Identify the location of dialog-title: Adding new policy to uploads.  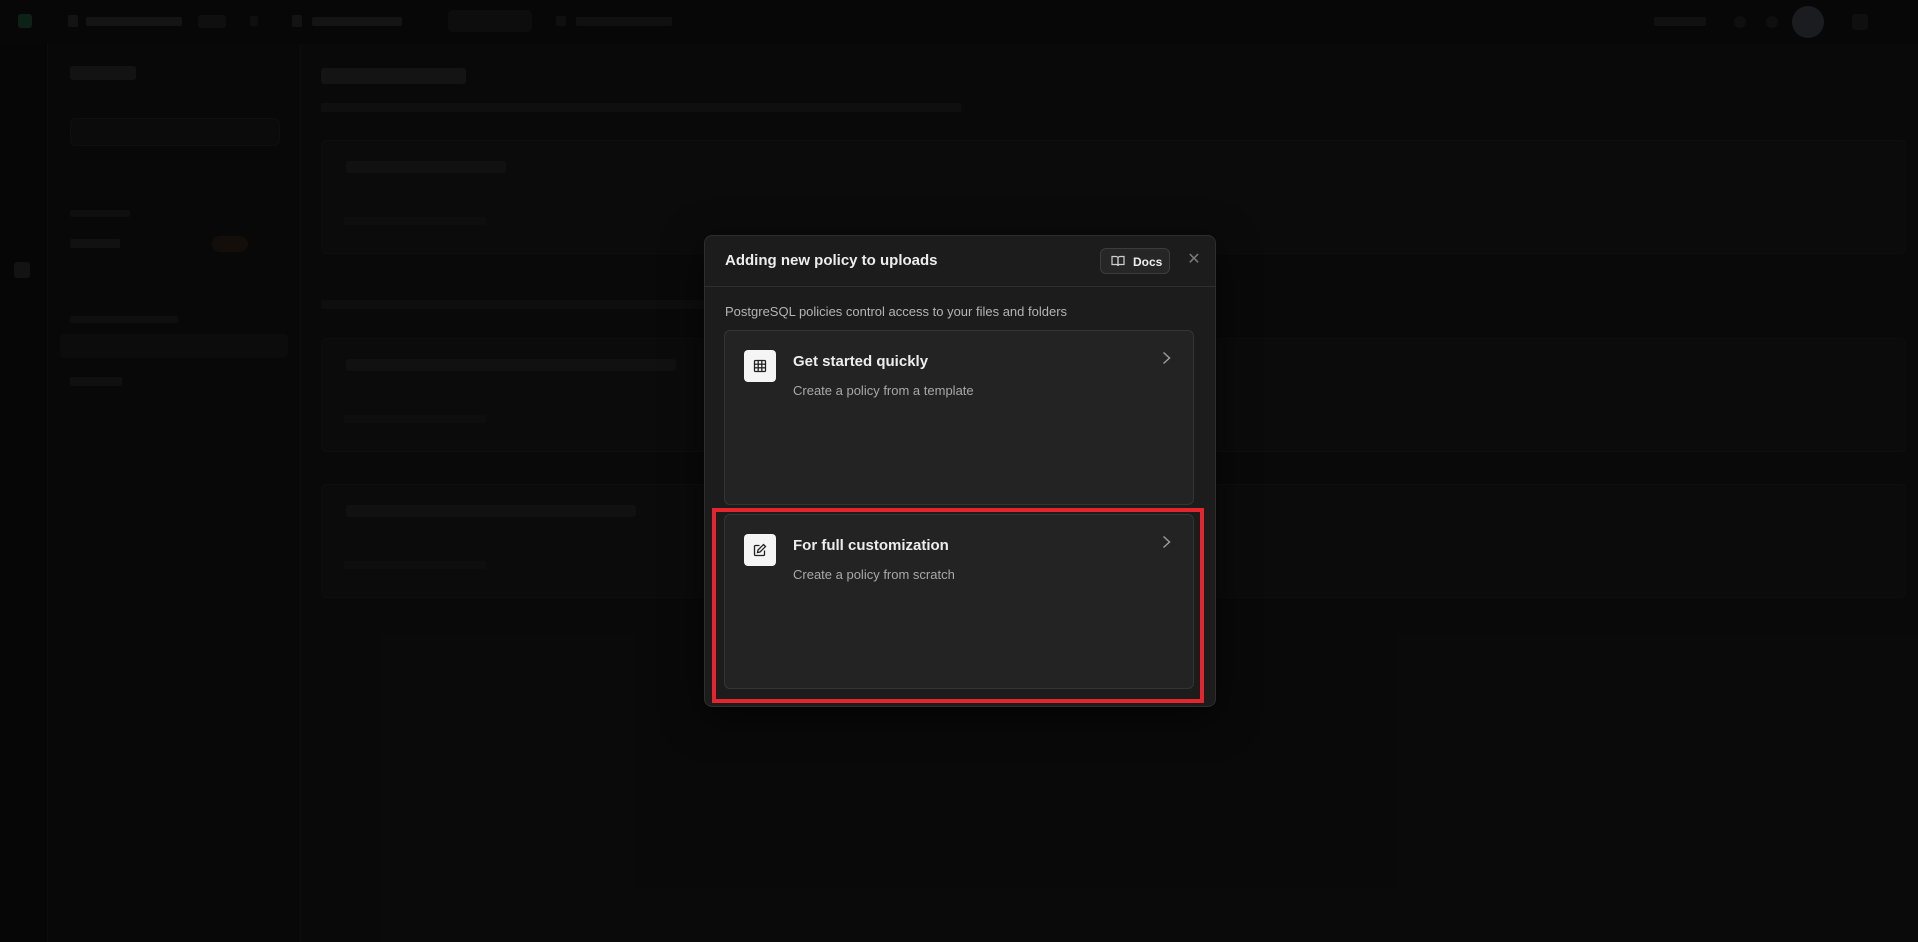
(831, 260).